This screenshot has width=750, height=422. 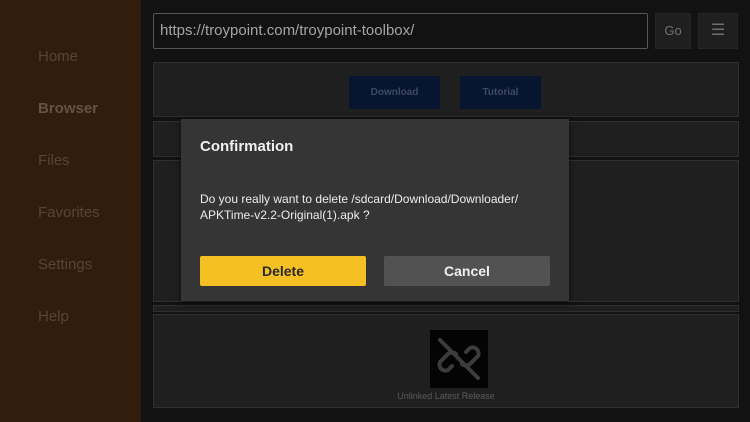 What do you see at coordinates (283, 271) in the screenshot?
I see `delete-button: Delete` at bounding box center [283, 271].